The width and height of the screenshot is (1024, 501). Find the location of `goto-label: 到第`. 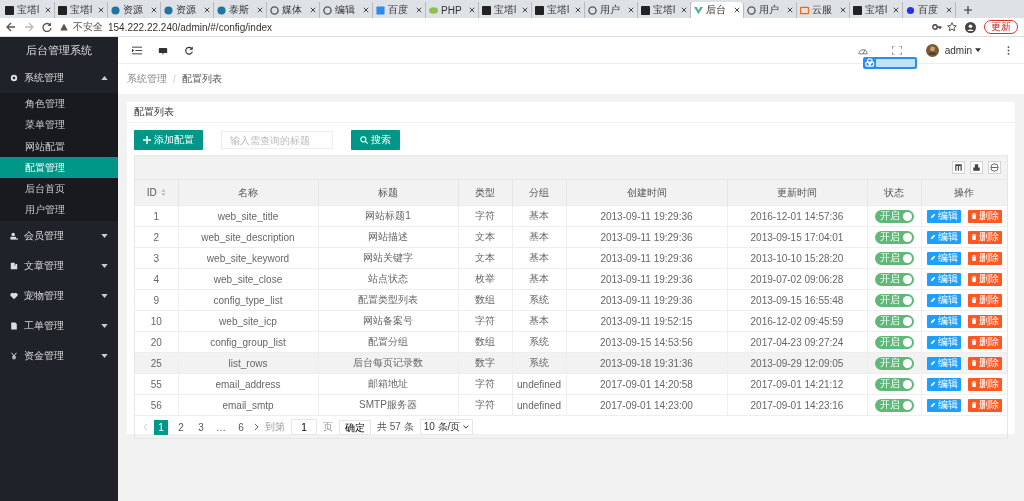

goto-label: 到第 is located at coordinates (275, 427).